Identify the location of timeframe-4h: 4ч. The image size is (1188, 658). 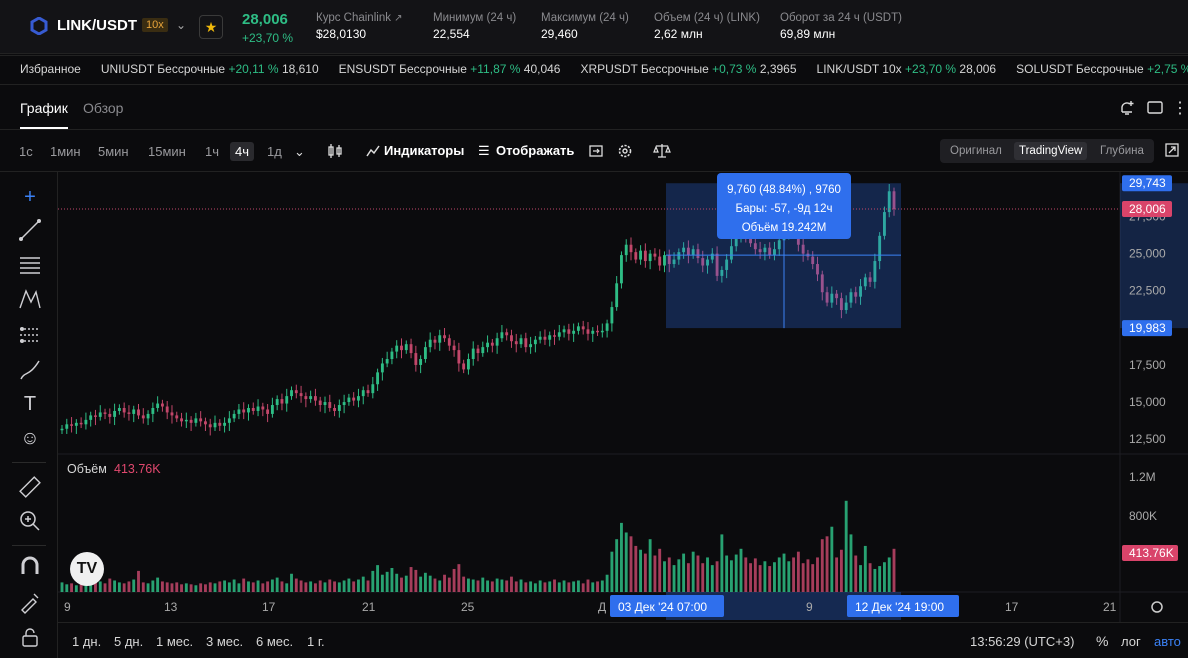
(242, 151).